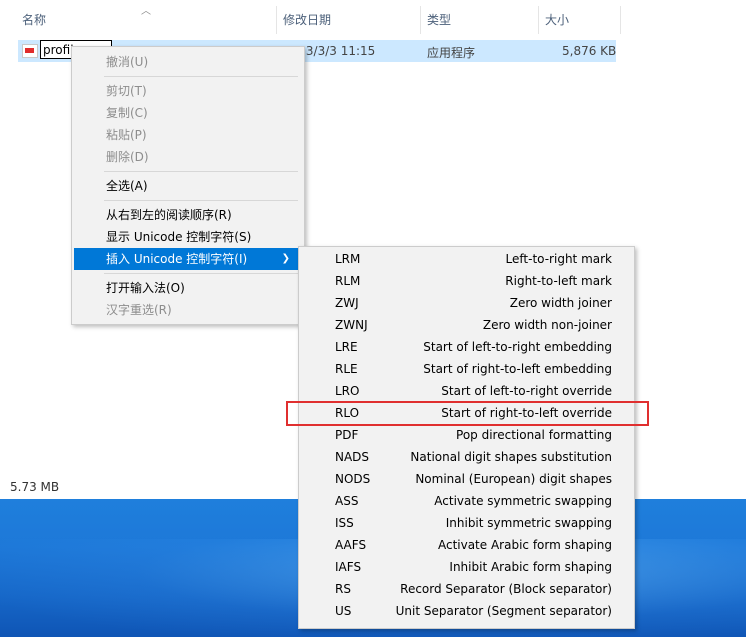 This screenshot has width=746, height=637. What do you see at coordinates (187, 237) in the screenshot?
I see `menu-item-show-unicode-control: 显示 Unicode 控制字符(S)` at bounding box center [187, 237].